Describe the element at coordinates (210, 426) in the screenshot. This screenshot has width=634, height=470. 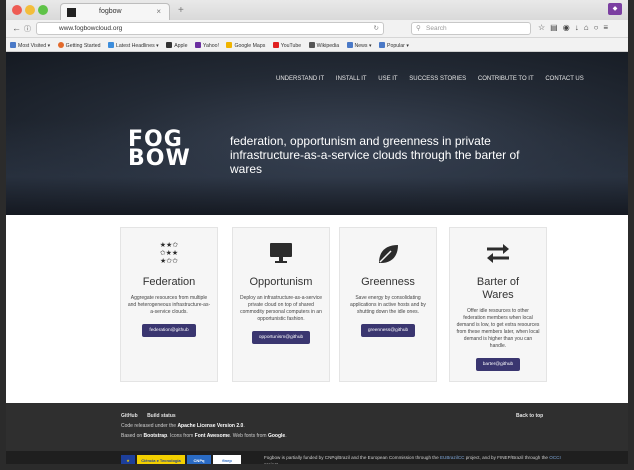
I see `apache-license-link: Apache License Version 2.0` at that location.